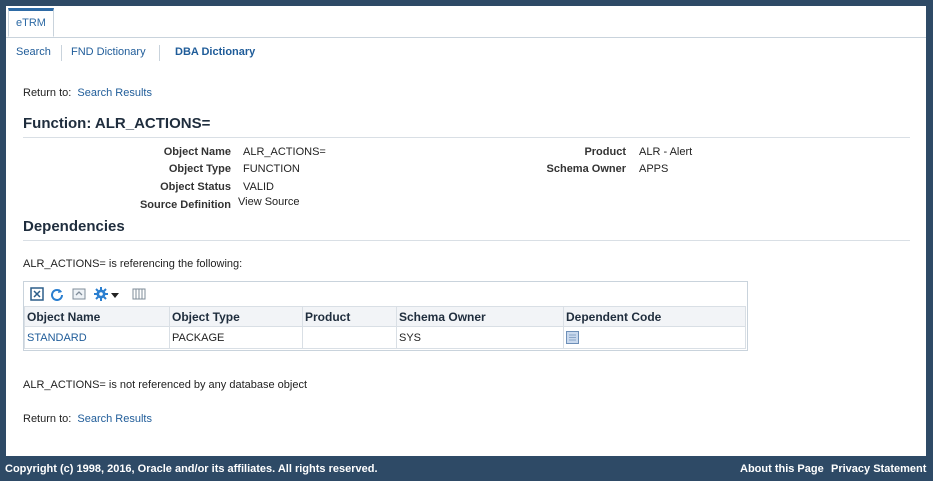 The height and width of the screenshot is (481, 933). What do you see at coordinates (236, 337) in the screenshot?
I see `cell-object-type: PACKAGE` at bounding box center [236, 337].